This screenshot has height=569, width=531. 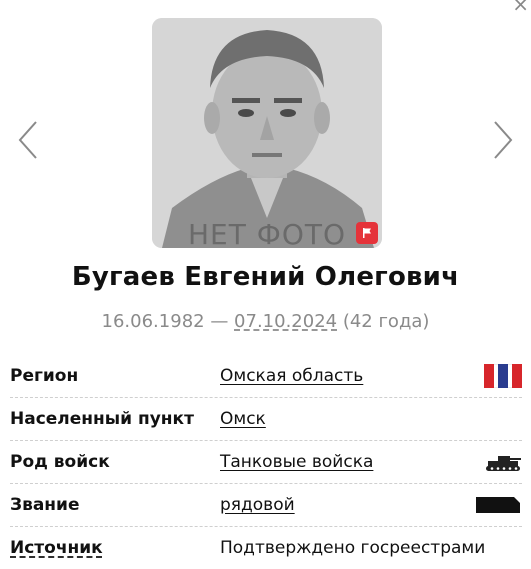 I want to click on detail-row-settlement: Населенный пункт Омск, so click(x=266, y=419).